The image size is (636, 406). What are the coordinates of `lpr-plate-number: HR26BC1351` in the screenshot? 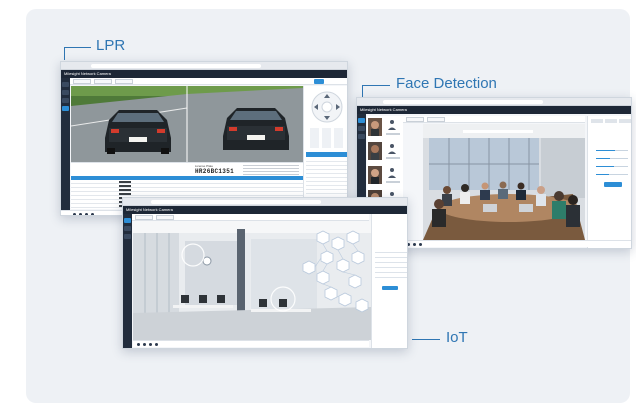 It's located at (215, 171).